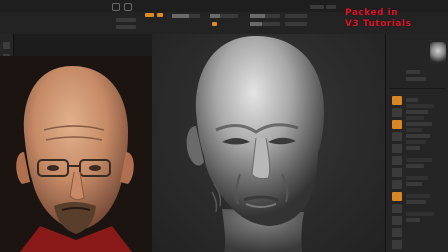 Image resolution: width=448 pixels, height=252 pixels. What do you see at coordinates (417, 88) in the screenshot?
I see `panel-divider` at bounding box center [417, 88].